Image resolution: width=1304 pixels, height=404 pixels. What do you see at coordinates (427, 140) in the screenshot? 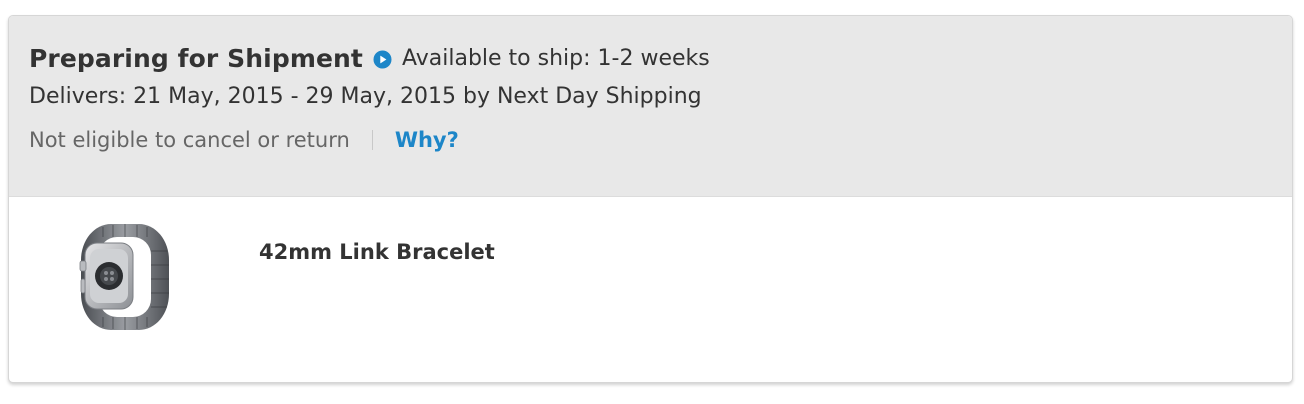
I see `why-link: Why?` at bounding box center [427, 140].